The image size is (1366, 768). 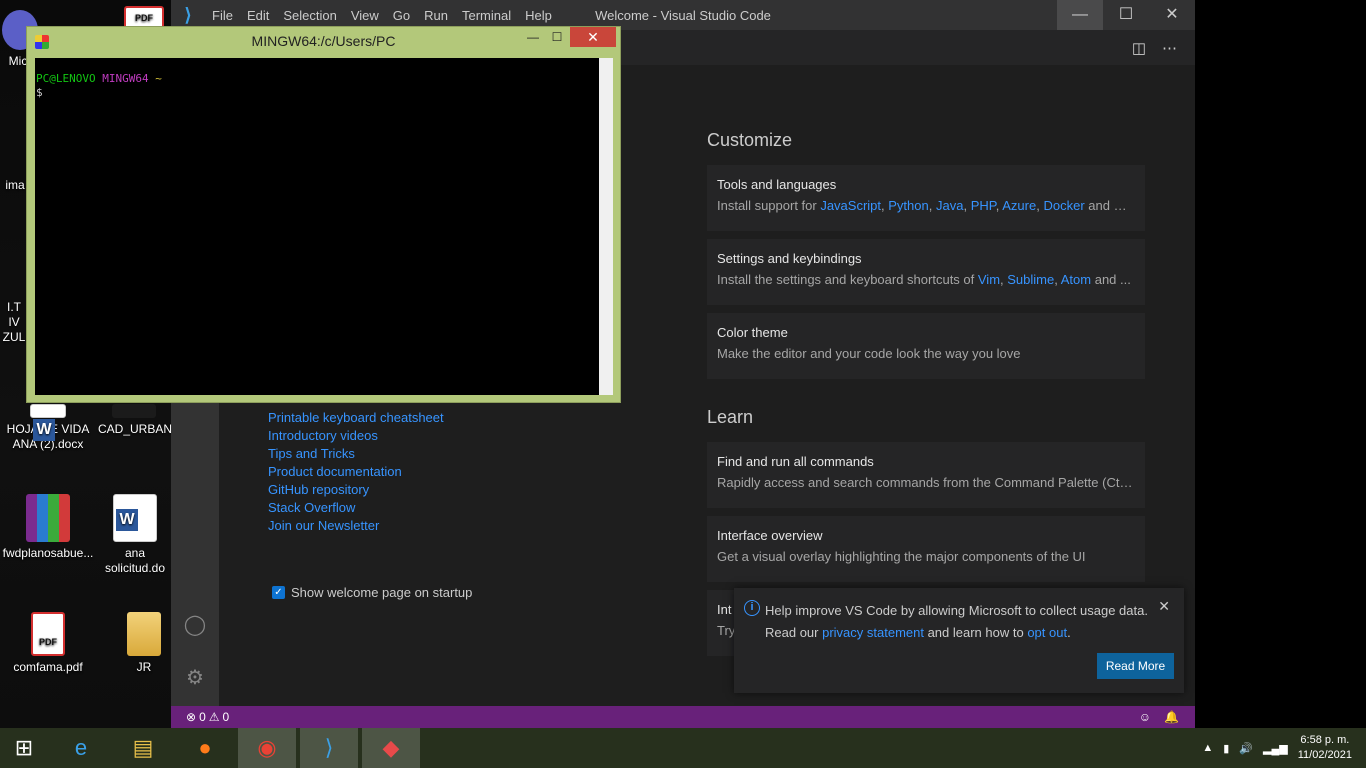 What do you see at coordinates (401, 15) in the screenshot?
I see `menu-go: Go` at bounding box center [401, 15].